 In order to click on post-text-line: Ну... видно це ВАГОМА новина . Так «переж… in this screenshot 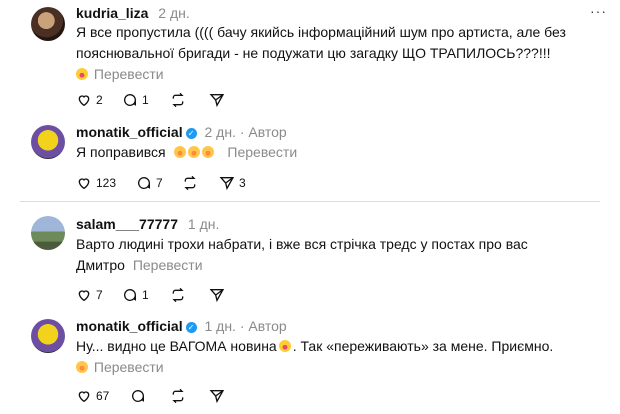, I will do `click(326, 346)`.